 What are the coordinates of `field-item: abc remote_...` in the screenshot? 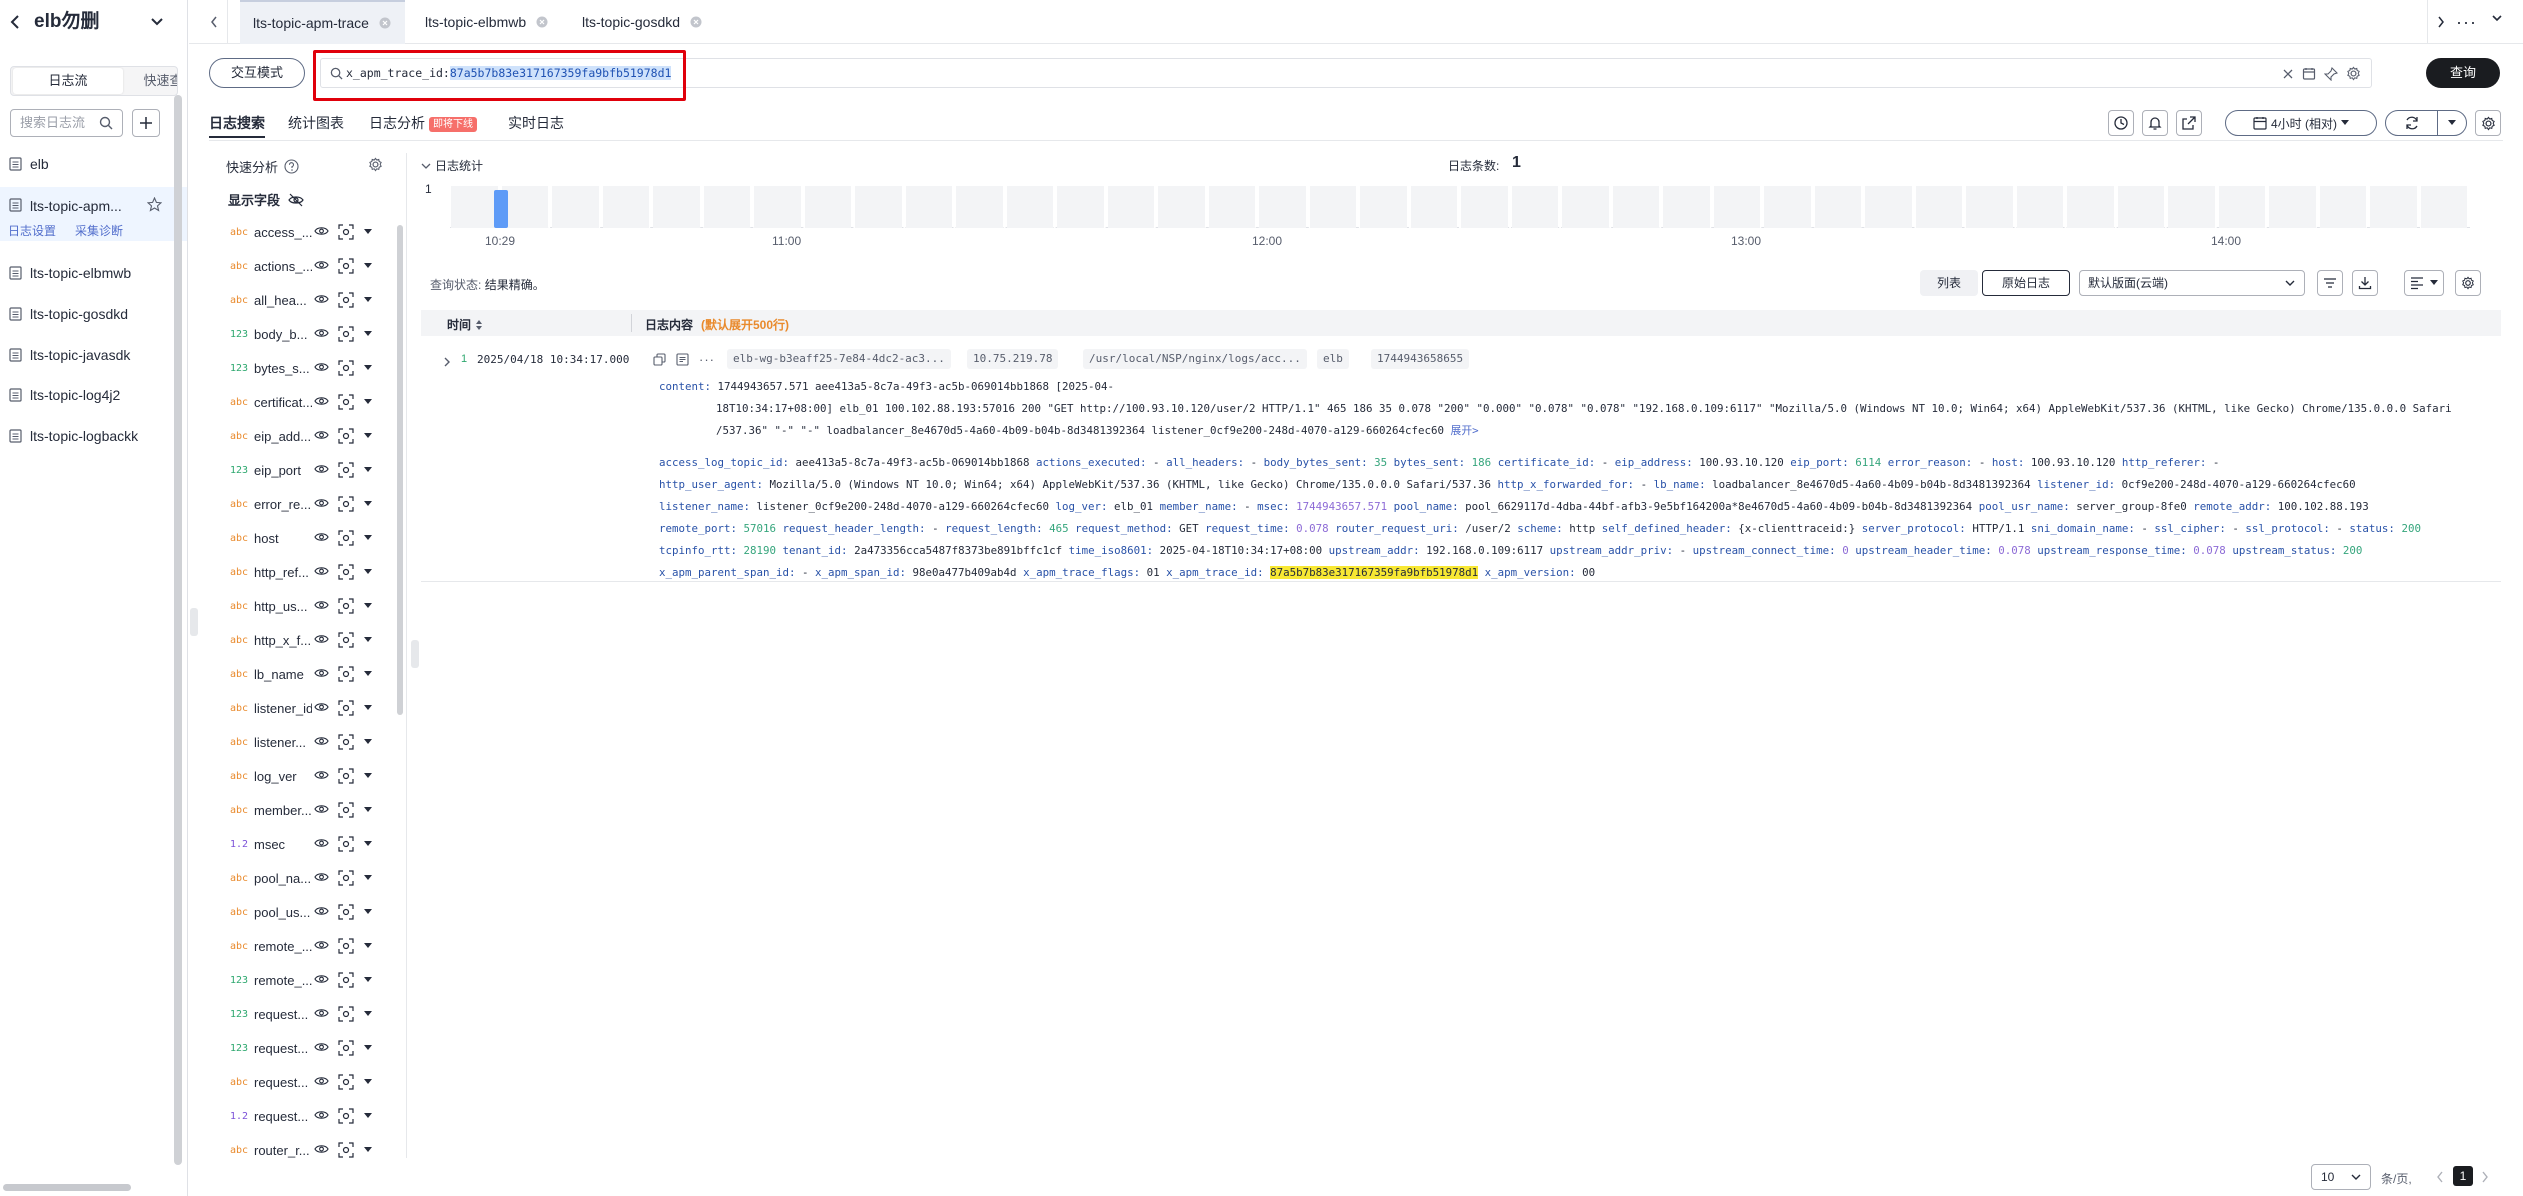 It's located at (310, 946).